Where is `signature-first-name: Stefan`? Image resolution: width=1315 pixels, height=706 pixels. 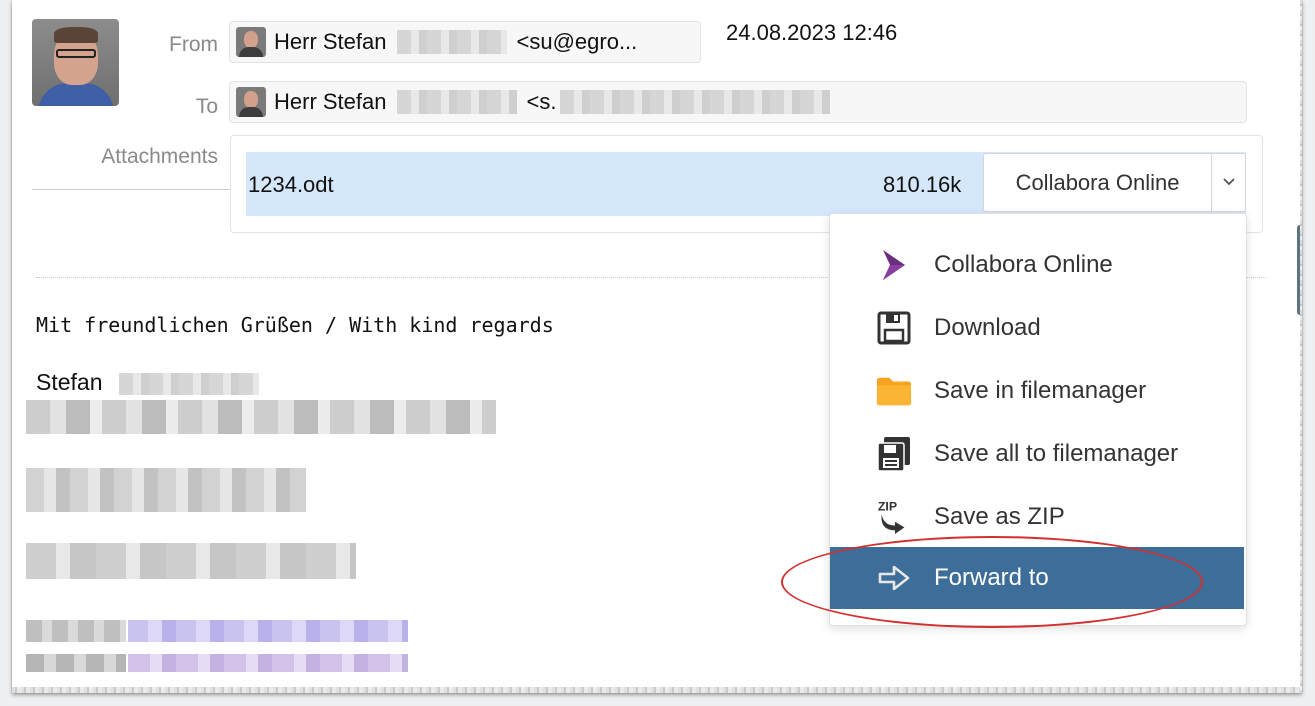
signature-first-name: Stefan is located at coordinates (69, 382).